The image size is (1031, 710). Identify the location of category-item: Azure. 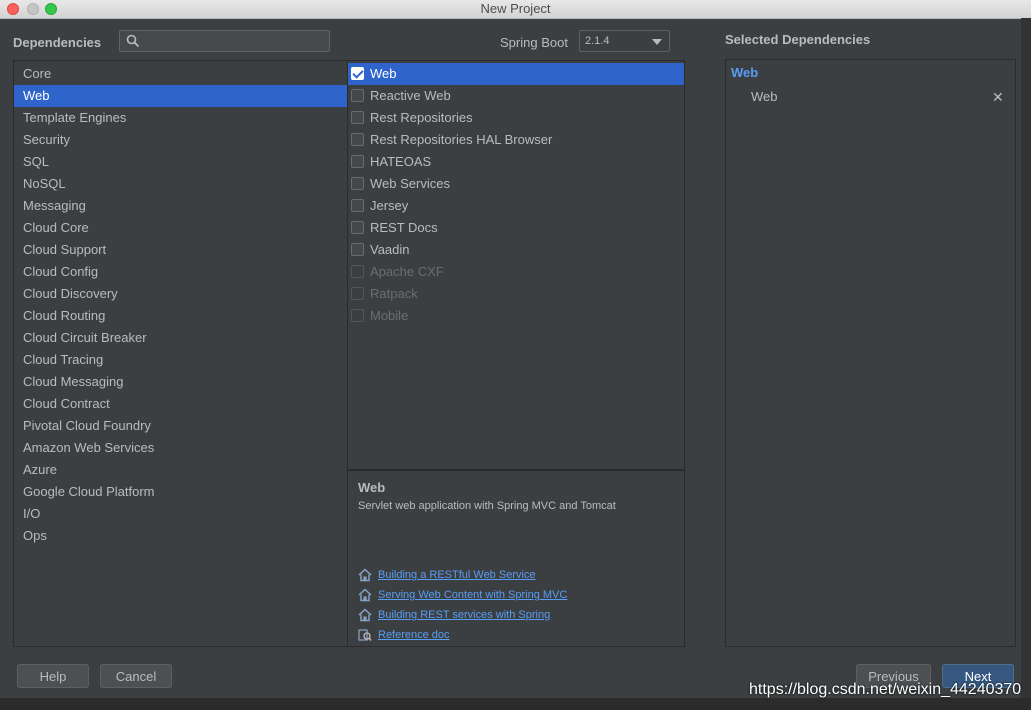
(180, 470).